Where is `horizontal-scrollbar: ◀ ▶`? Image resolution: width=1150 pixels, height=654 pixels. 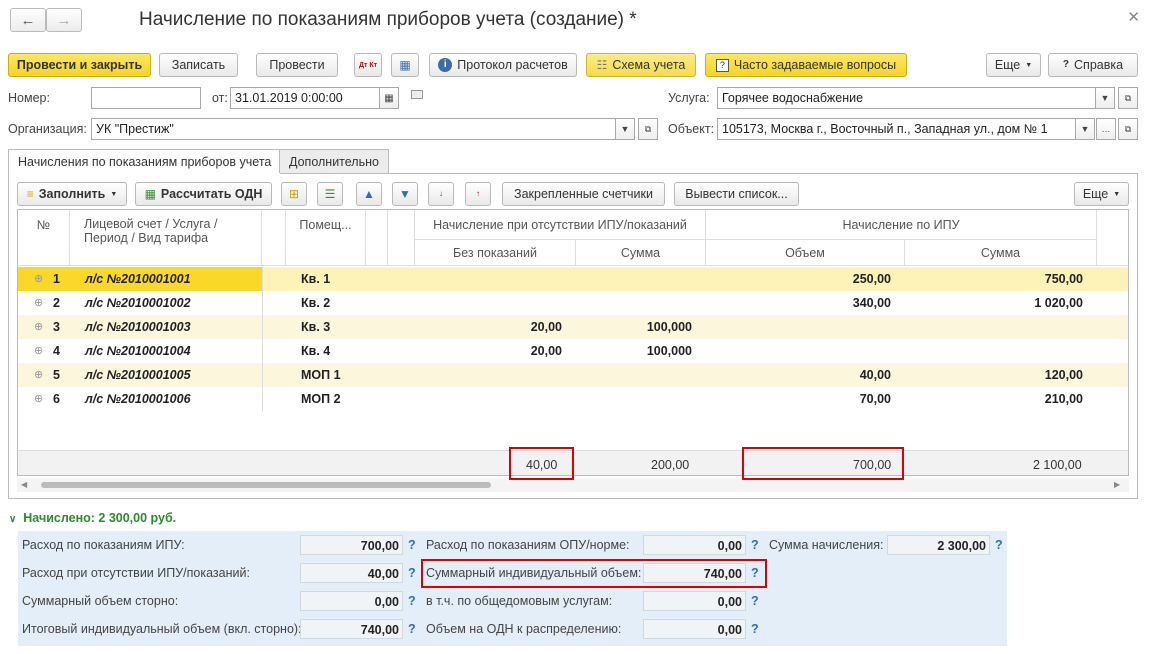
horizontal-scrollbar: ◀ ▶ is located at coordinates (573, 485).